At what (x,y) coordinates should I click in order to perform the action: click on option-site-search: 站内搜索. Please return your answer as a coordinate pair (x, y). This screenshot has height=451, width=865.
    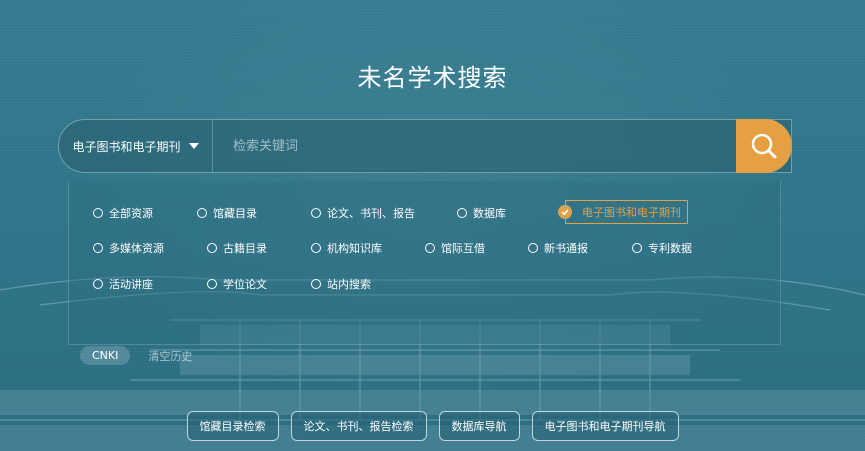
    Looking at the image, I should click on (341, 284).